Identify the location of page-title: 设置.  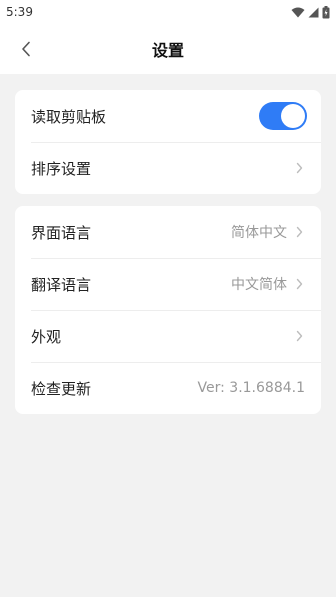
(167, 50).